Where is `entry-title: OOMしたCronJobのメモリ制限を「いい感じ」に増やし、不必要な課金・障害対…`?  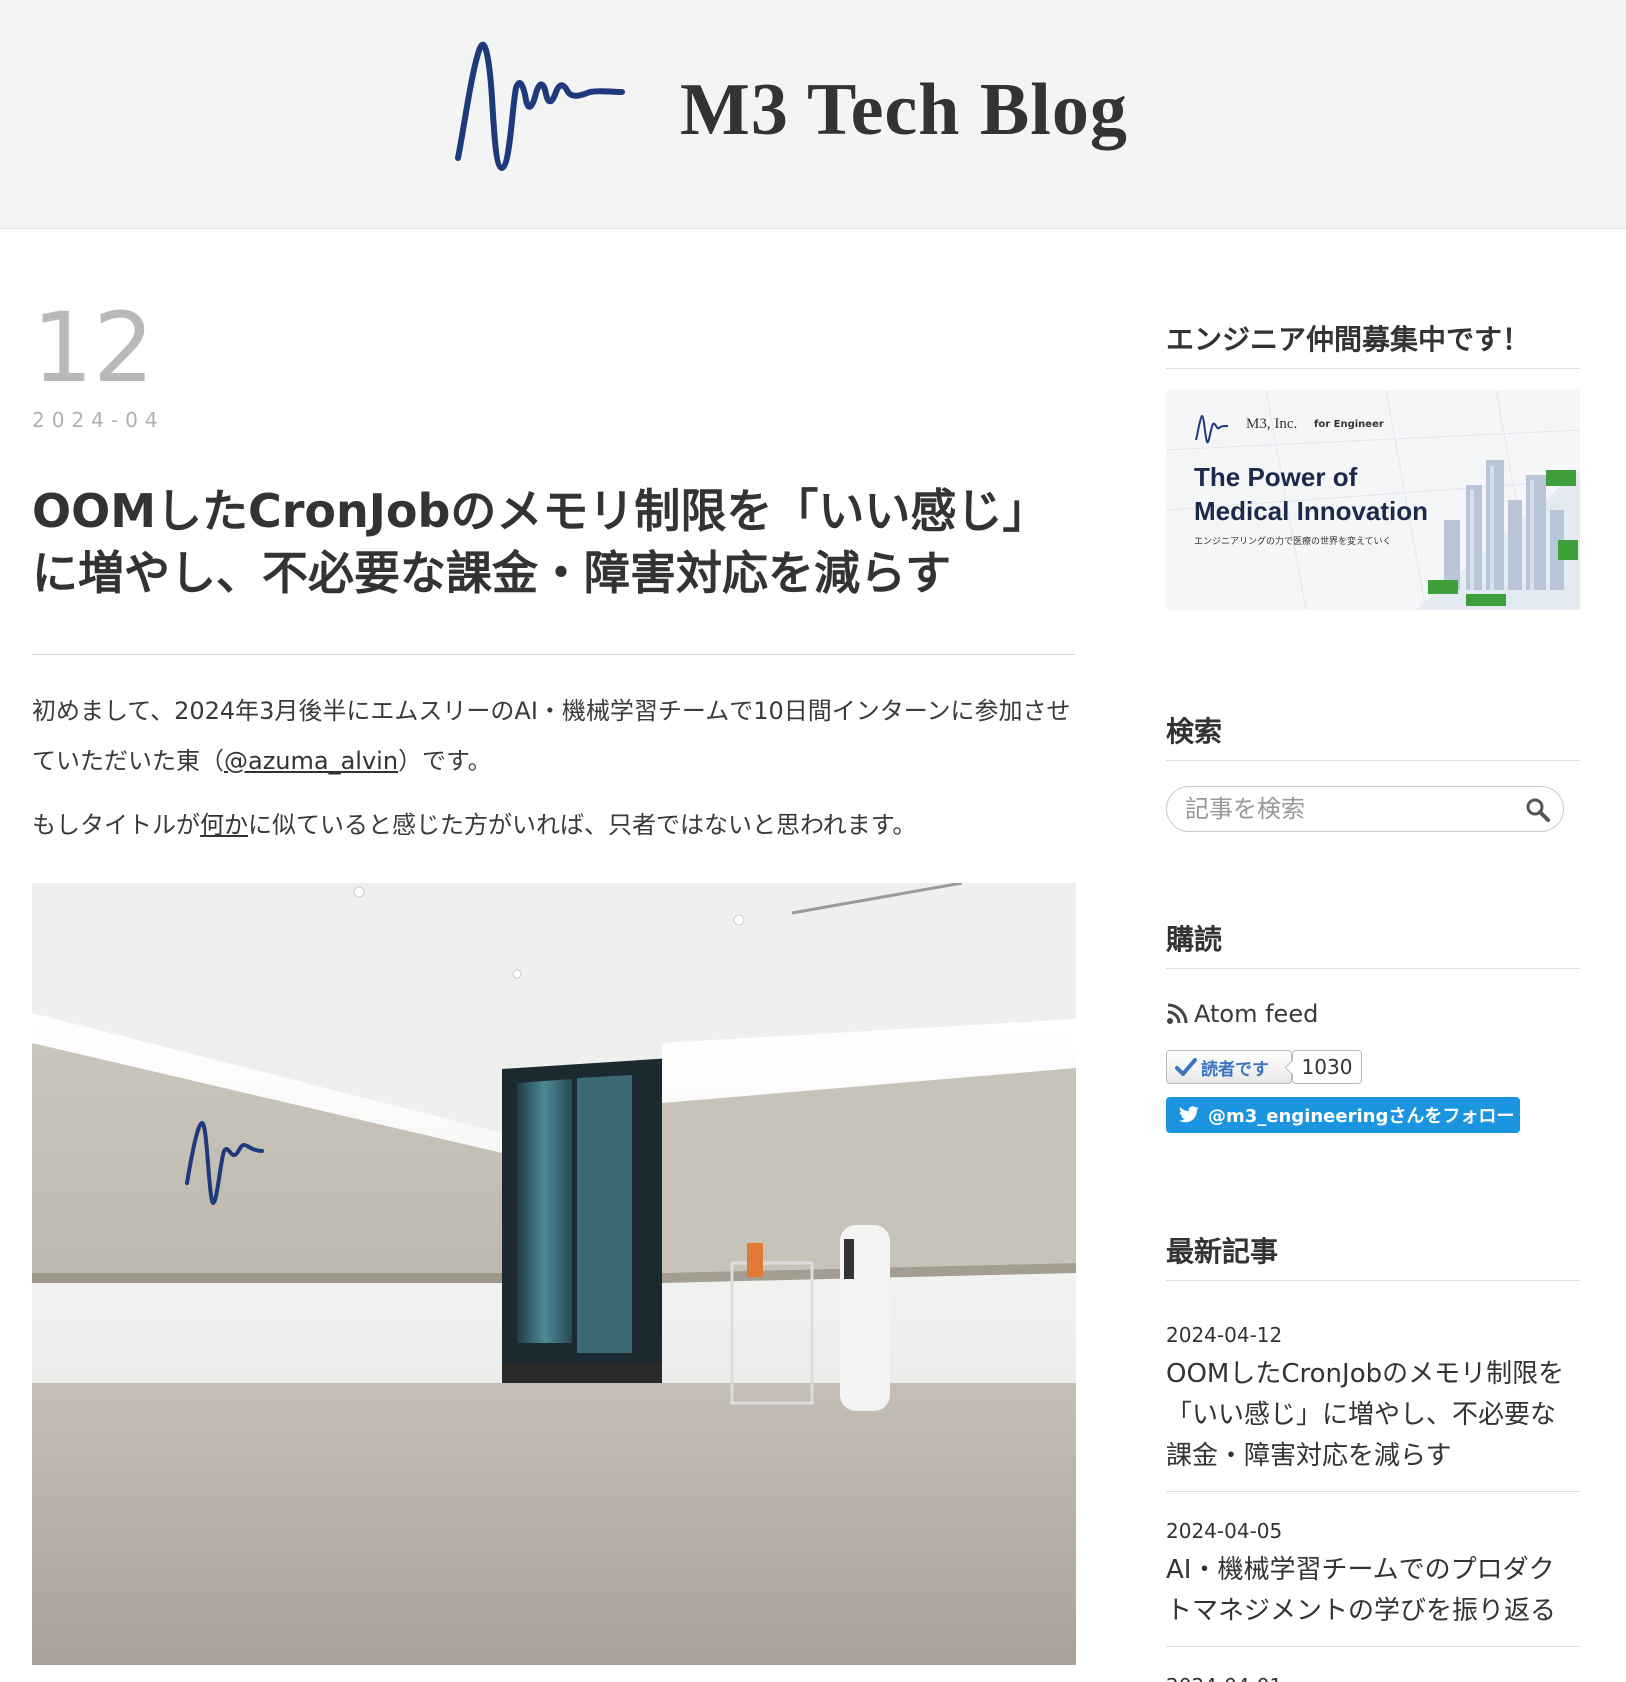 entry-title: OOMしたCronJobのメモリ制限を「いい感じ」に増やし、不必要な課金・障害対… is located at coordinates (552, 542).